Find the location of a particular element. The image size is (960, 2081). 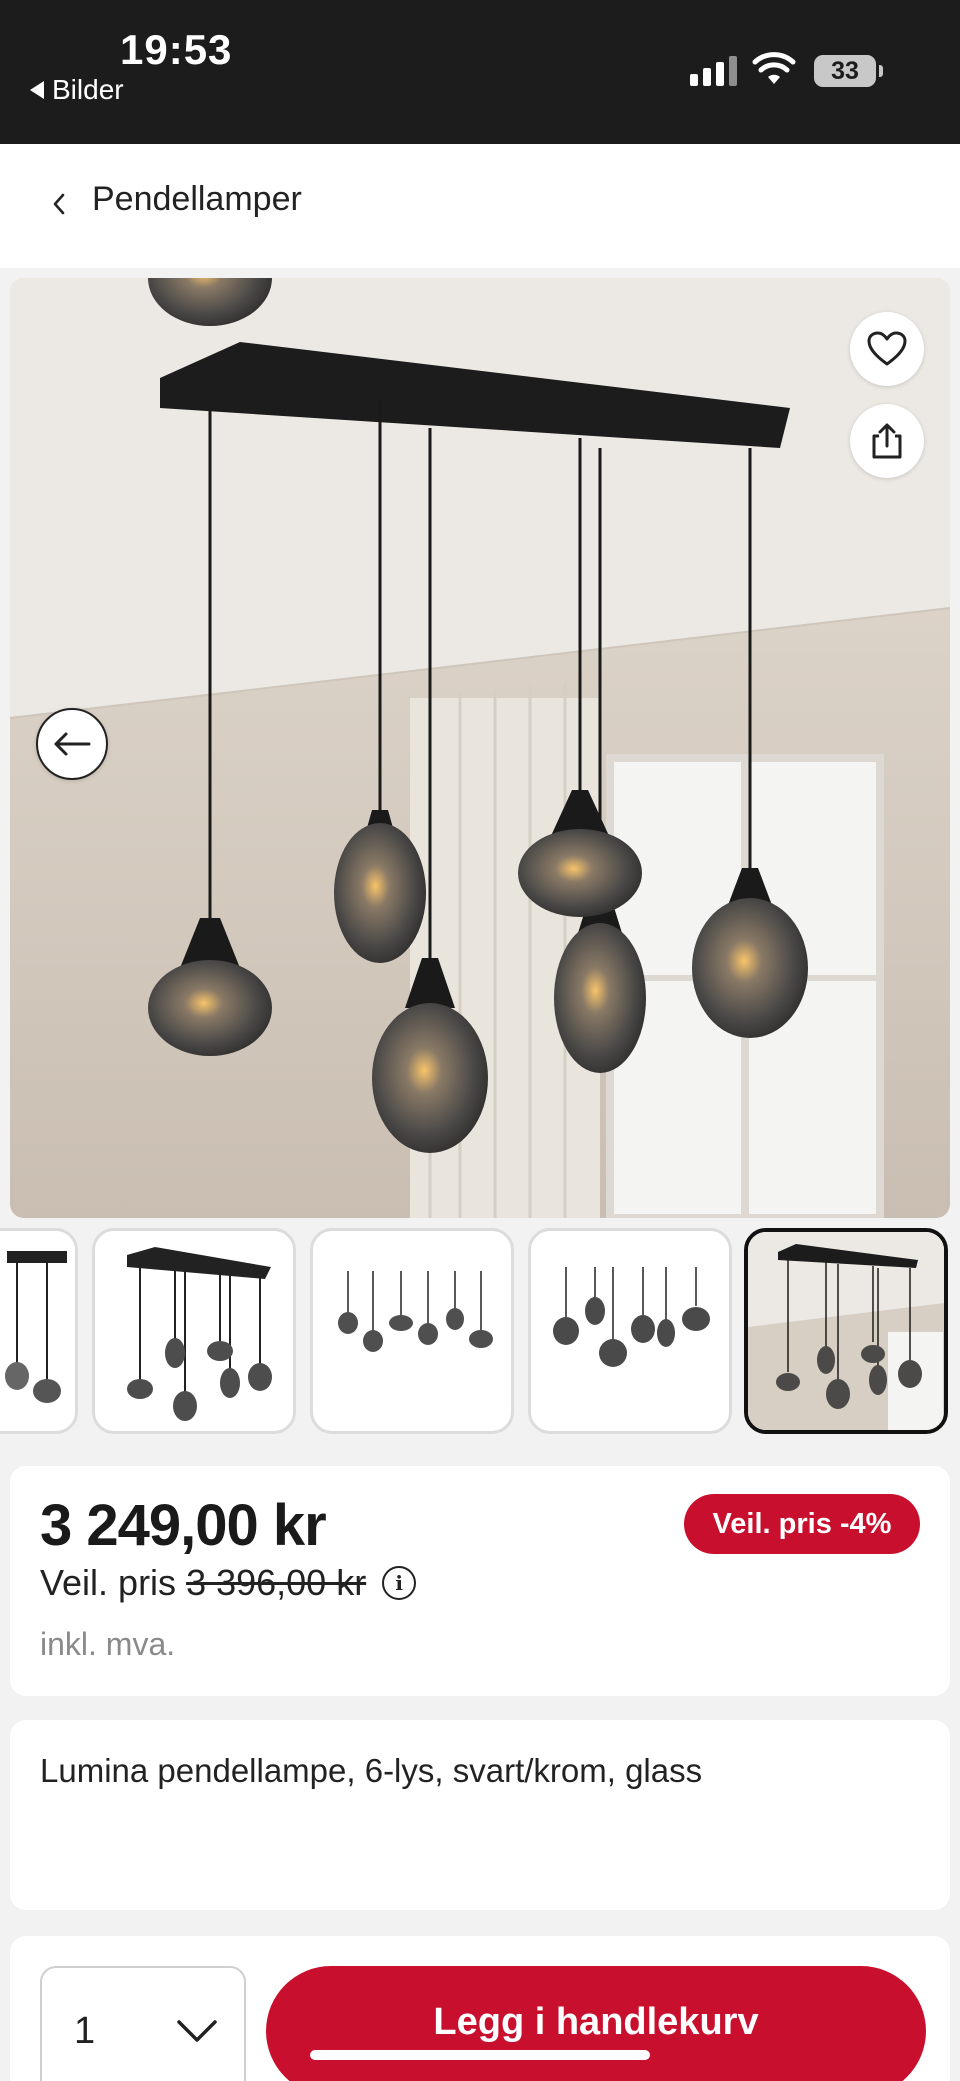

info-icon: i is located at coordinates (399, 1583).